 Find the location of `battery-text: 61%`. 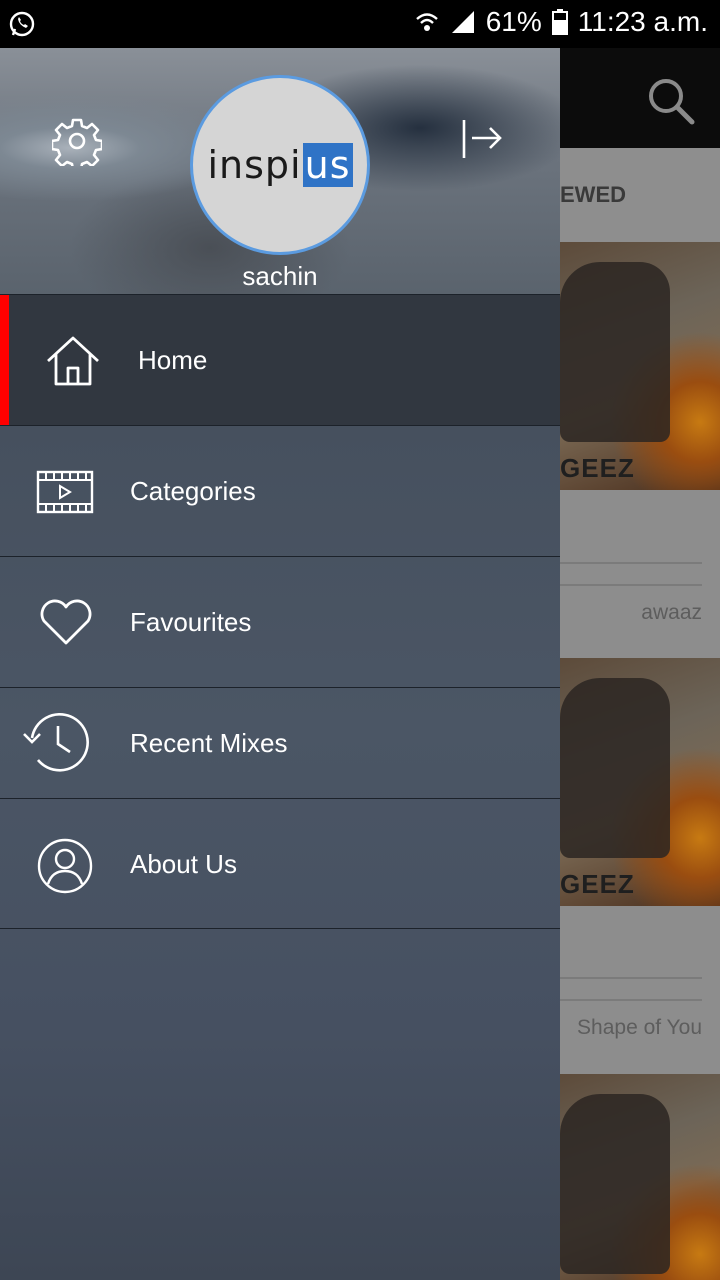

battery-text: 61% is located at coordinates (513, 21).